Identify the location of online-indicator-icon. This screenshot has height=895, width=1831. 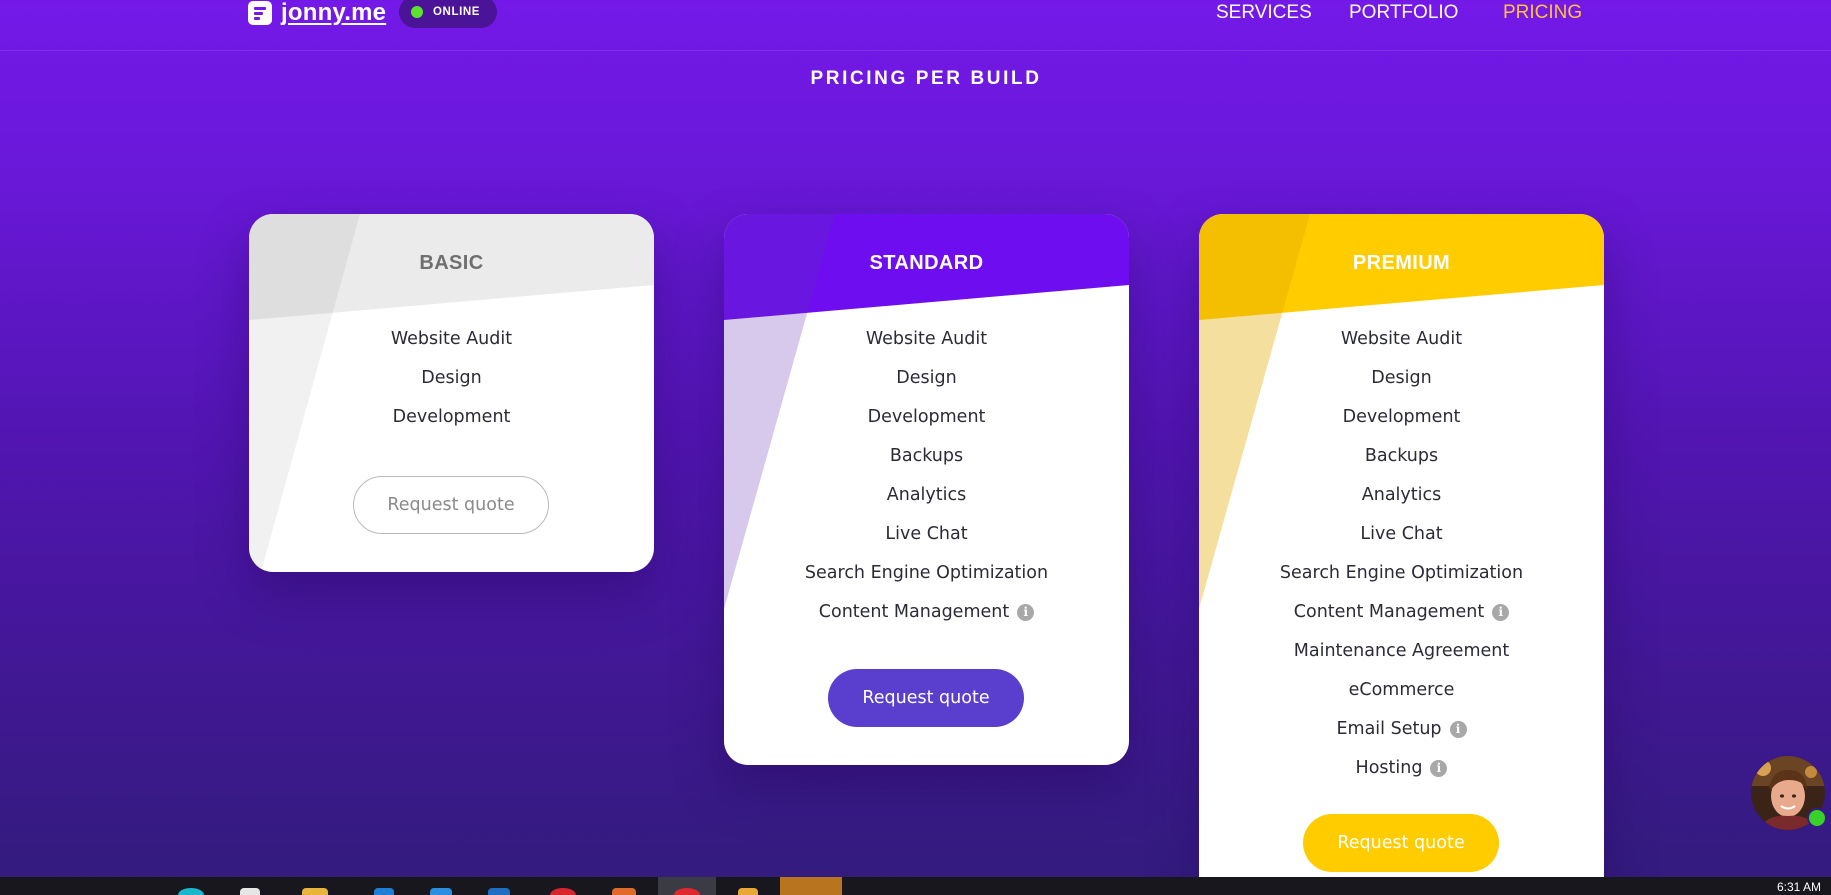
(1817, 818).